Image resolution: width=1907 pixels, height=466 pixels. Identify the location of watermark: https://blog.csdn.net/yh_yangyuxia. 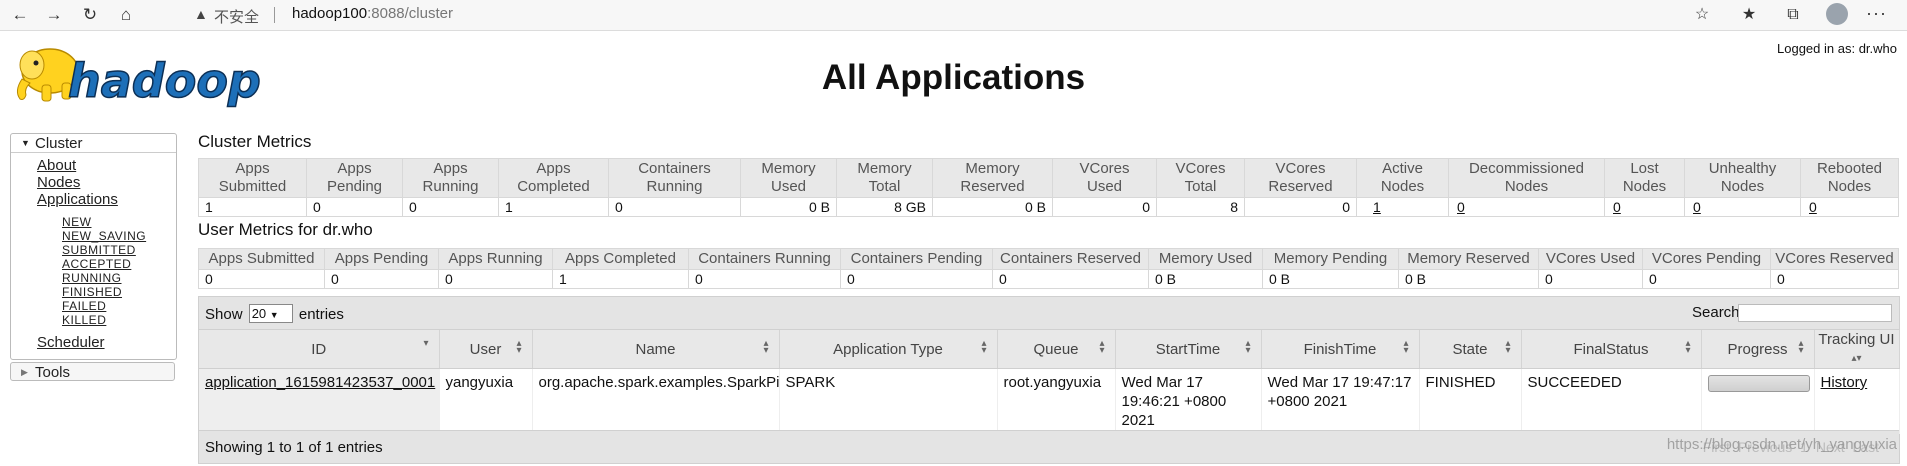
(1781, 444).